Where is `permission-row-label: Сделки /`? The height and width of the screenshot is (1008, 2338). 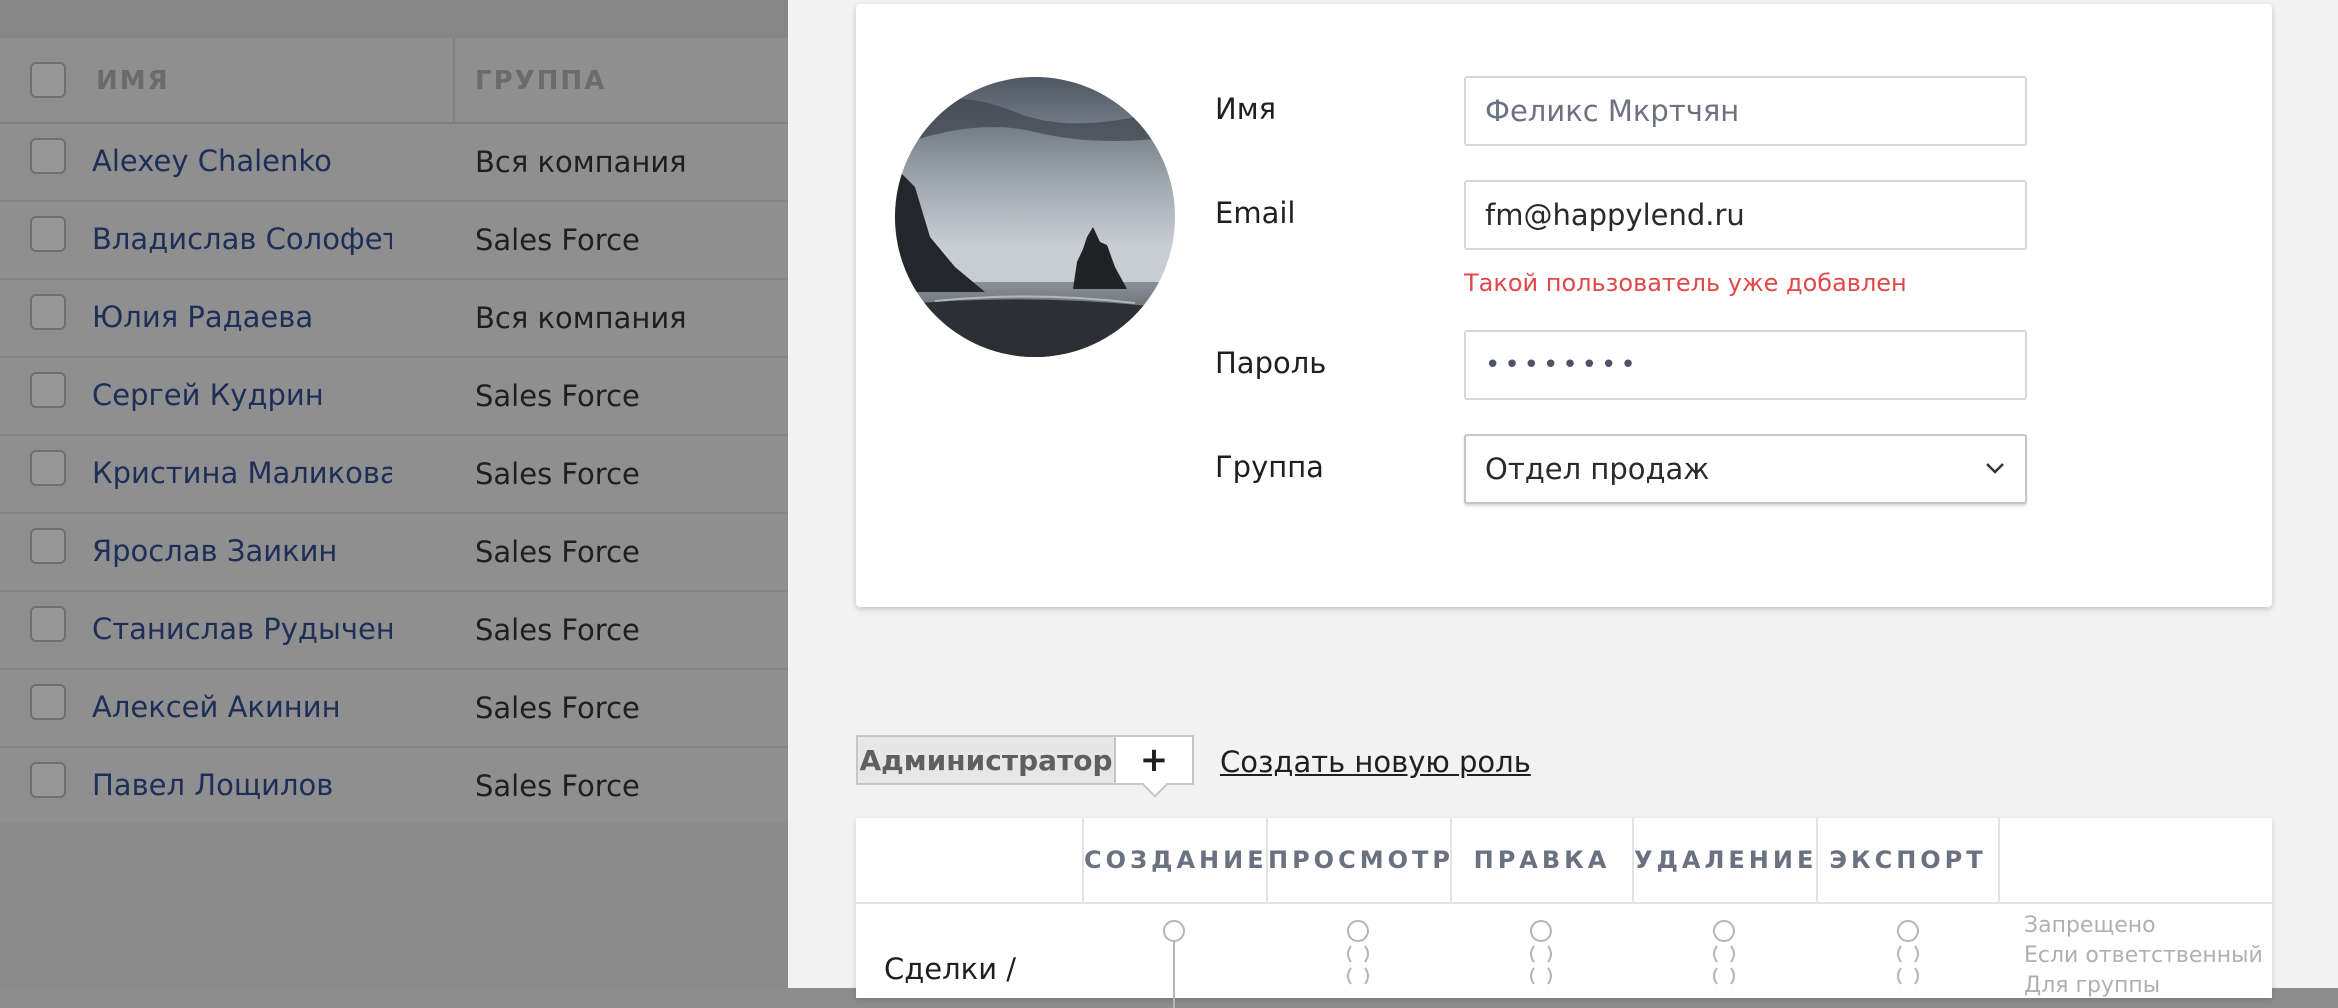
permission-row-label: Сделки / is located at coordinates (950, 969).